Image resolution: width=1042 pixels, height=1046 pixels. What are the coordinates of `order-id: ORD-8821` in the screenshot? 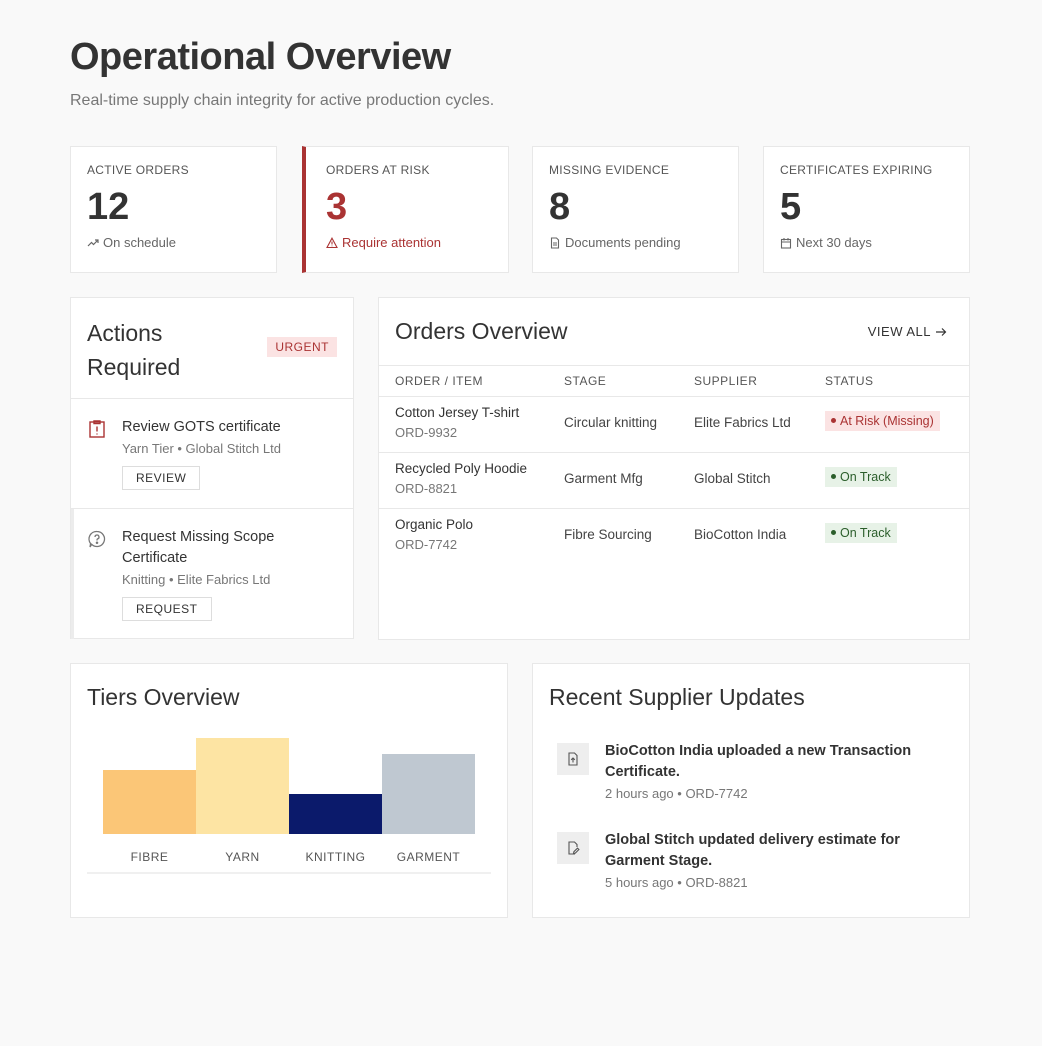 It's located at (426, 488).